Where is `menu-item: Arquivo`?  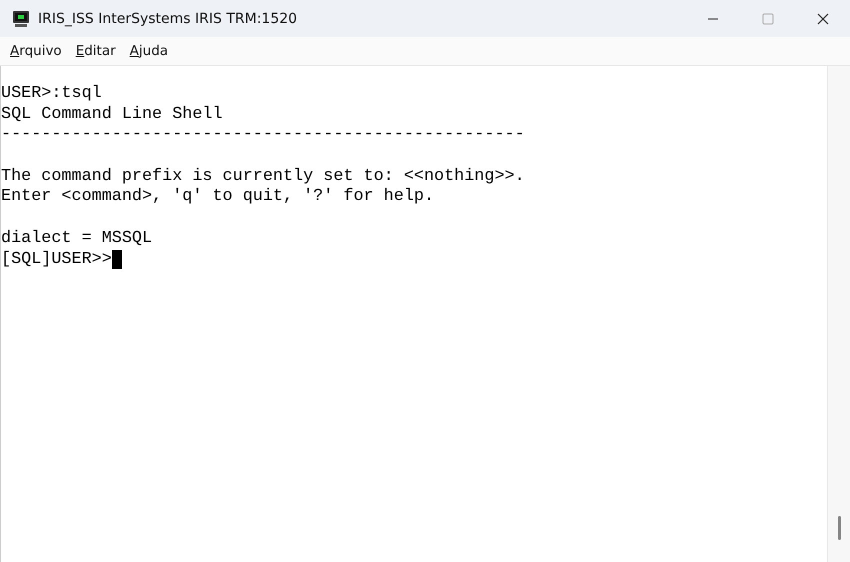
menu-item: Arquivo is located at coordinates (36, 51).